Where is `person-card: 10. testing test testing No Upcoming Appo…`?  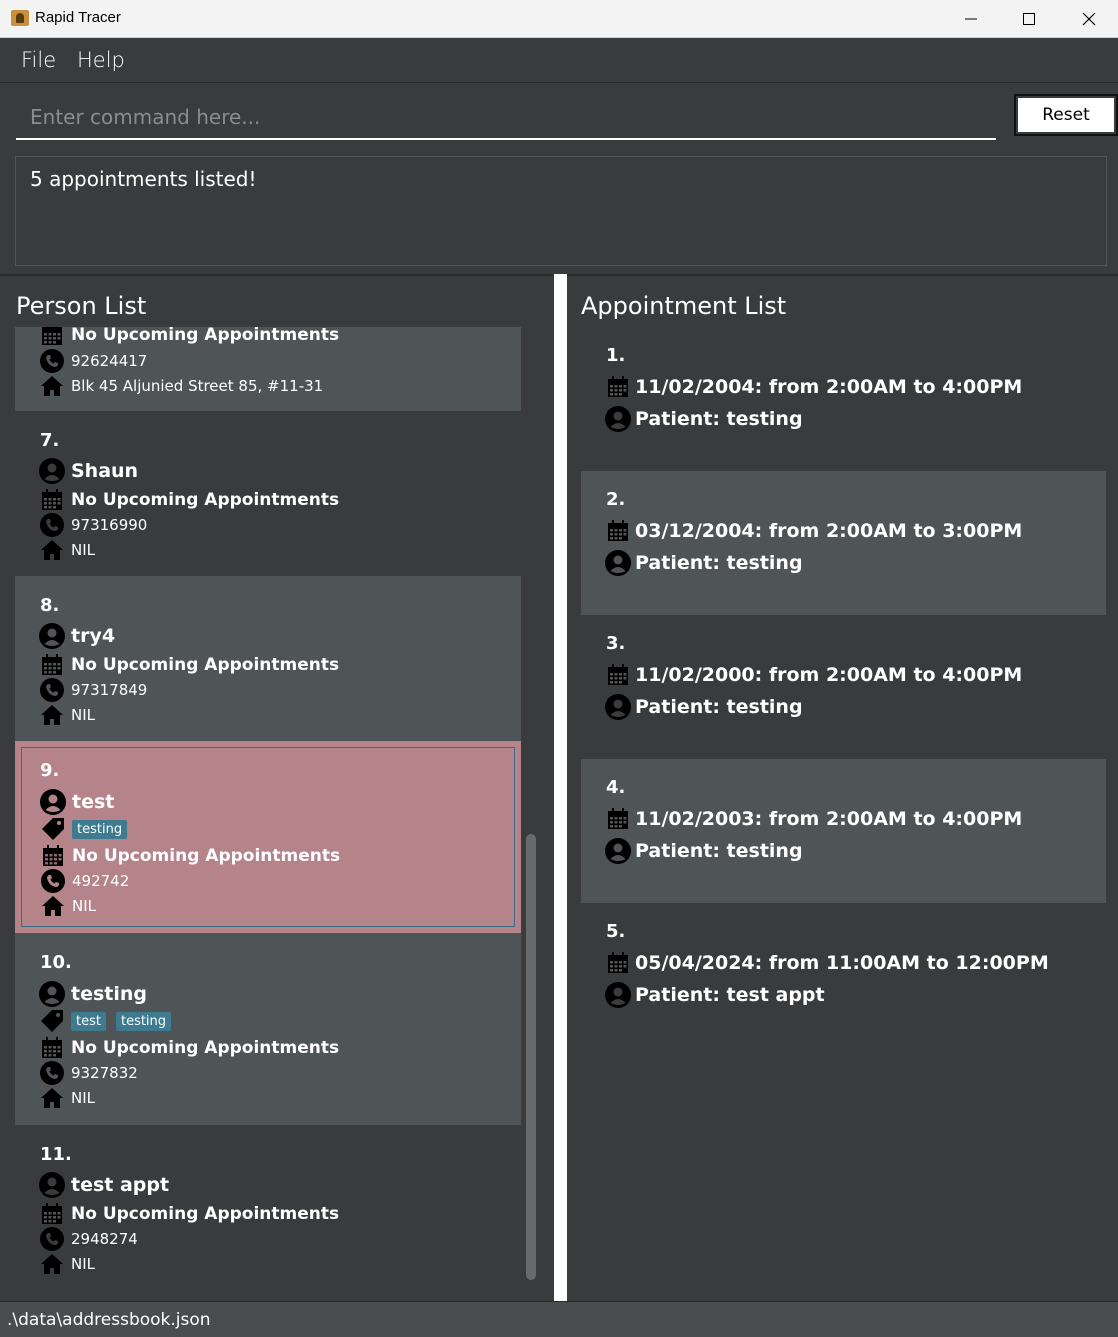 person-card: 10. testing test testing No Upcoming Appo… is located at coordinates (268, 1029).